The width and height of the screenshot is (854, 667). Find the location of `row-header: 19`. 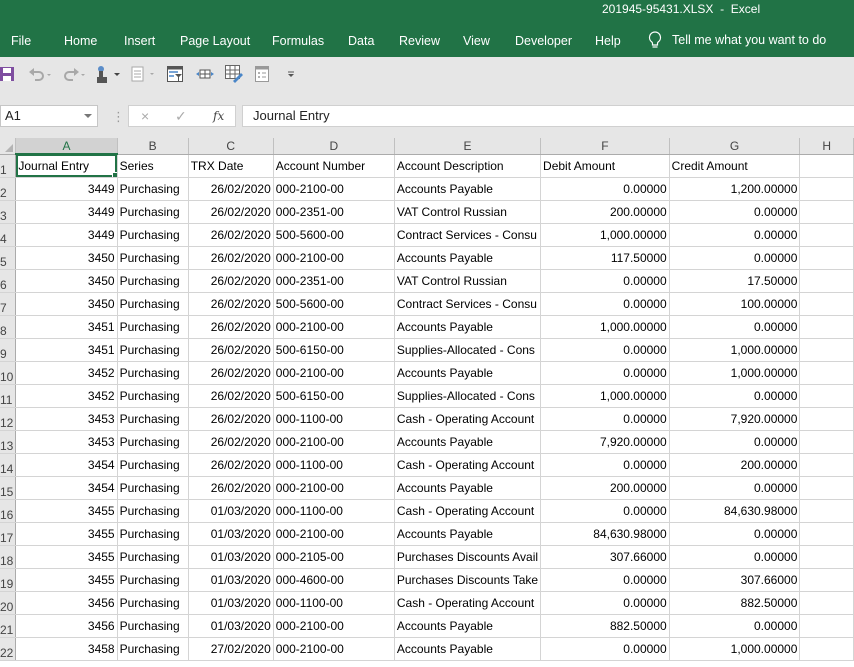

row-header: 19 is located at coordinates (8, 580).